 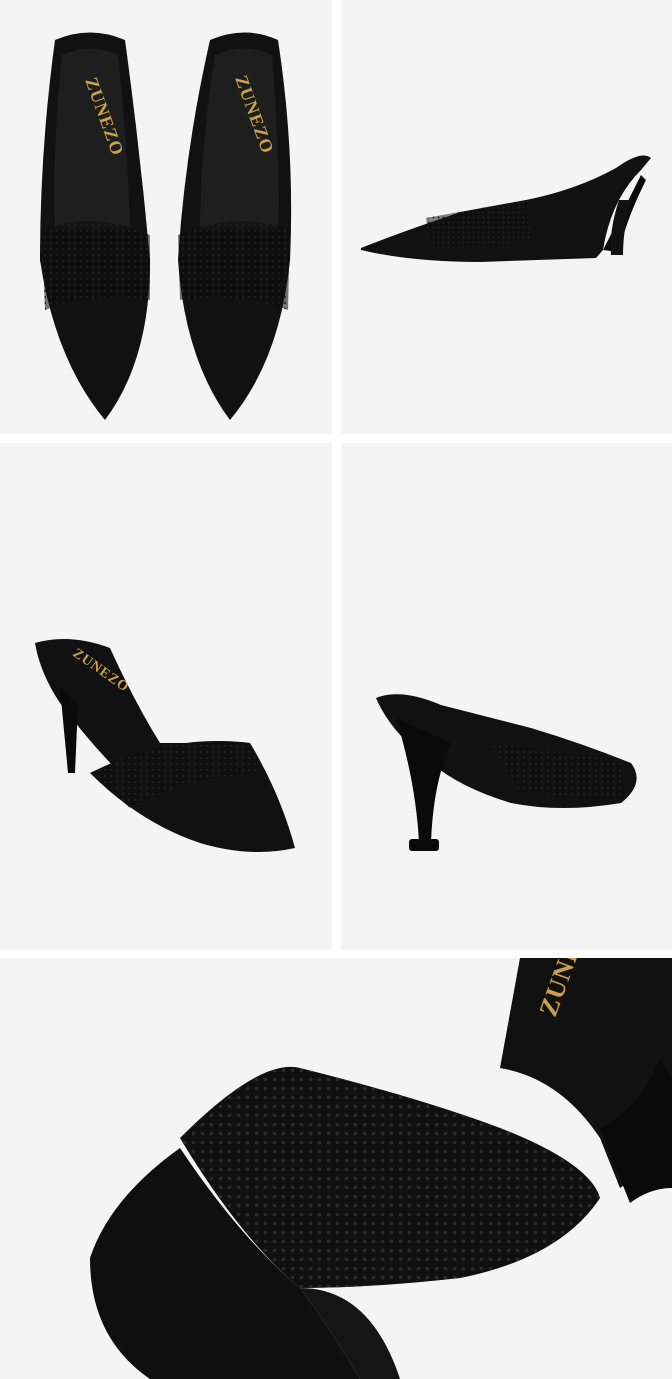 What do you see at coordinates (506, 772) in the screenshot?
I see `rear-heel-illustration` at bounding box center [506, 772].